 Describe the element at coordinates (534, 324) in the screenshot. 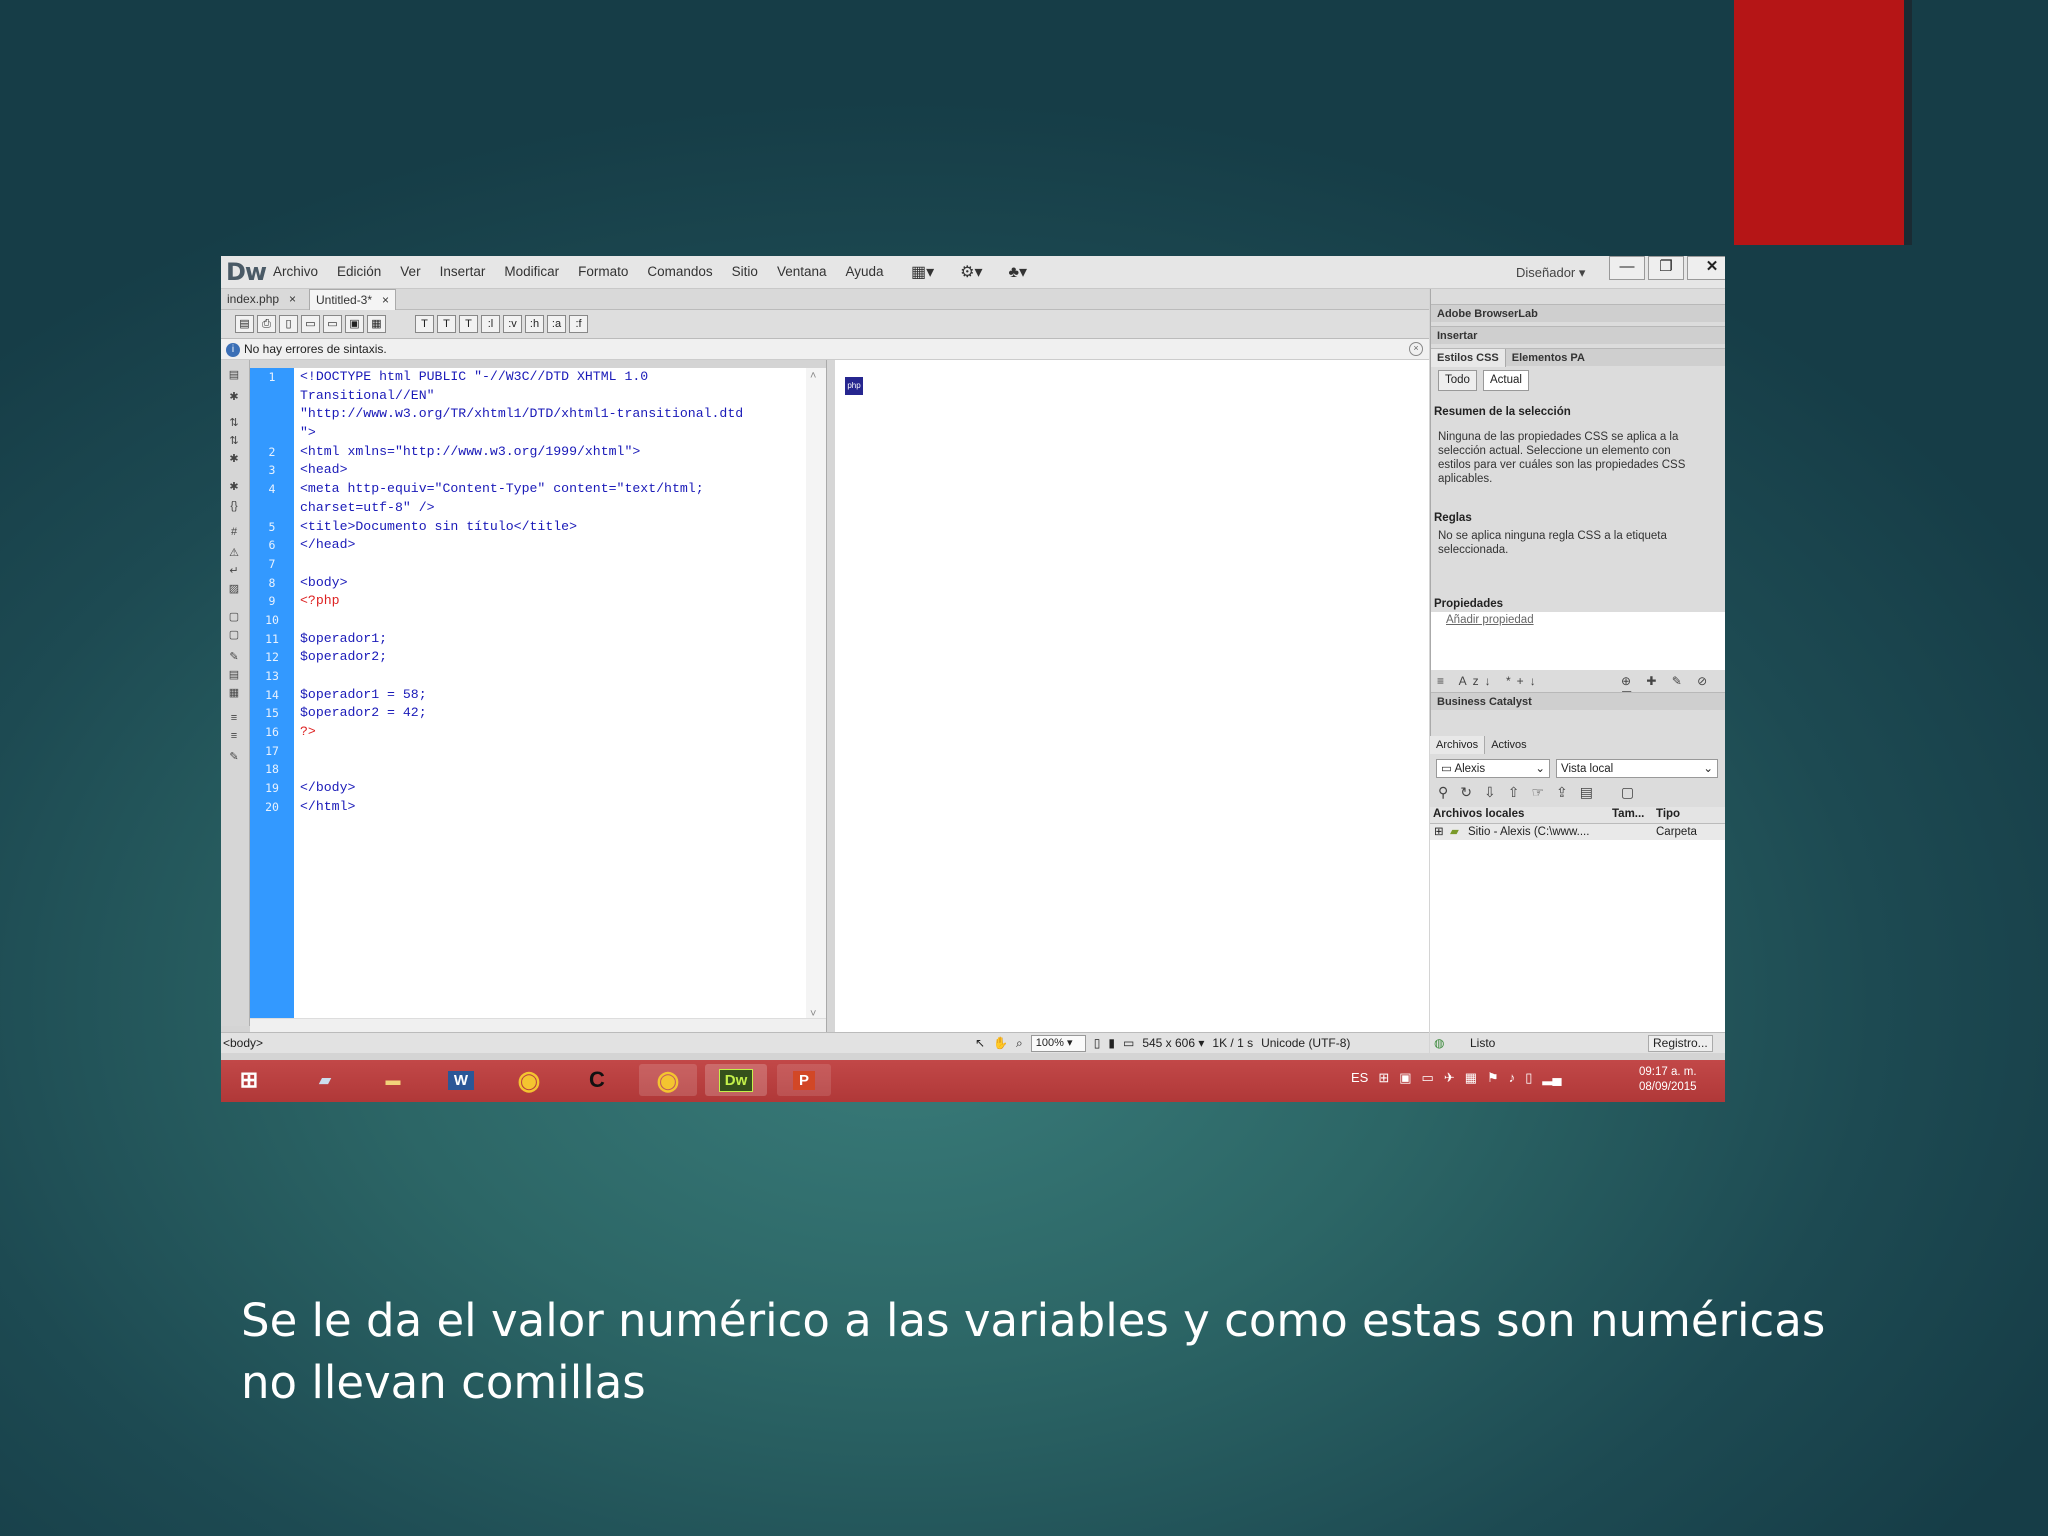

I see `snippet-h-icon: :h` at that location.